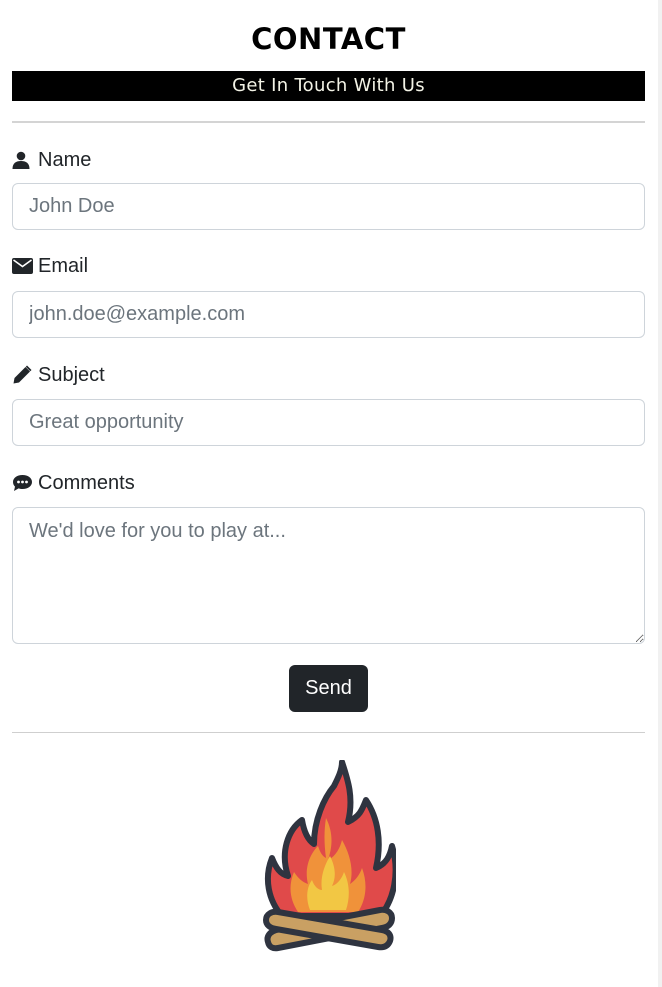 Image resolution: width=662 pixels, height=987 pixels. I want to click on name-input, so click(328, 206).